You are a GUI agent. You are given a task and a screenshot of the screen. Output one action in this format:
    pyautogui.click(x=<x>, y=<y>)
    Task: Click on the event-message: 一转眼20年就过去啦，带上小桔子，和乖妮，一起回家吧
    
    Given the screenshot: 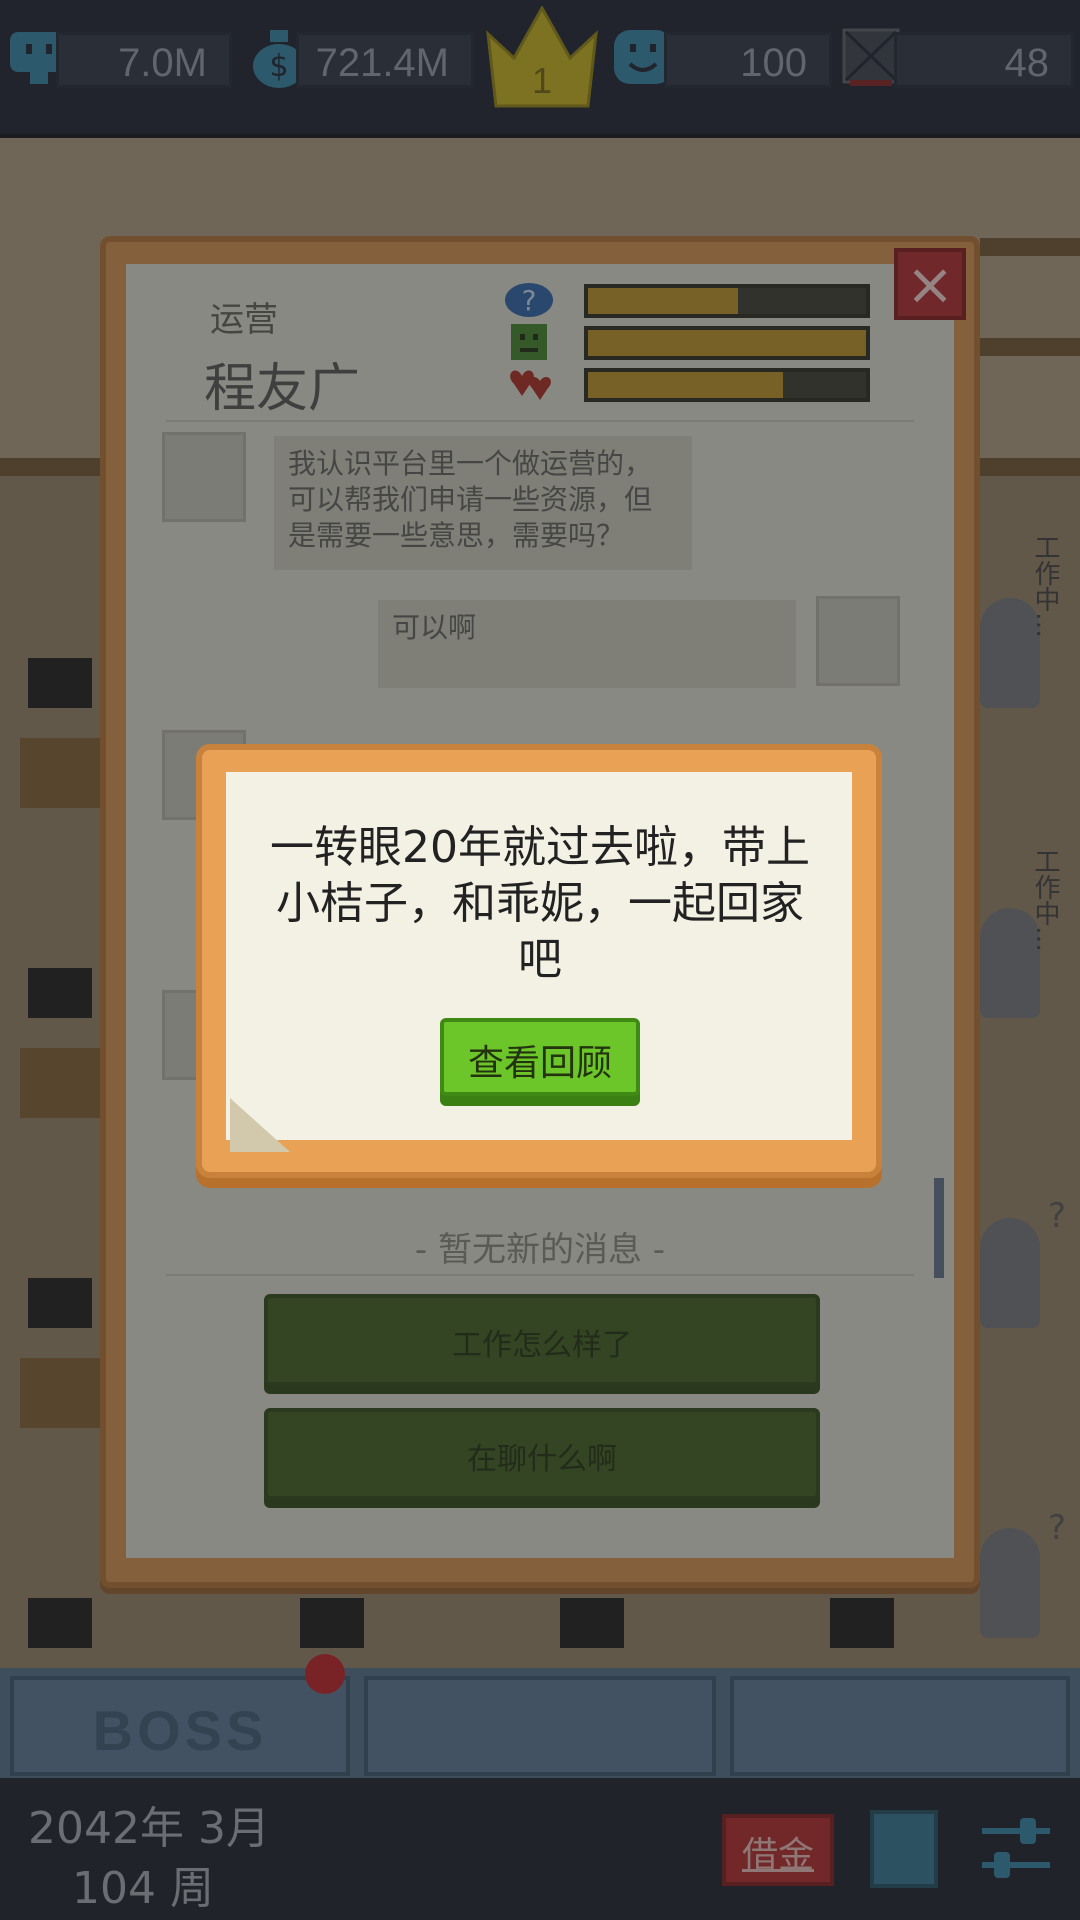 What is the action you would take?
    pyautogui.click(x=540, y=903)
    